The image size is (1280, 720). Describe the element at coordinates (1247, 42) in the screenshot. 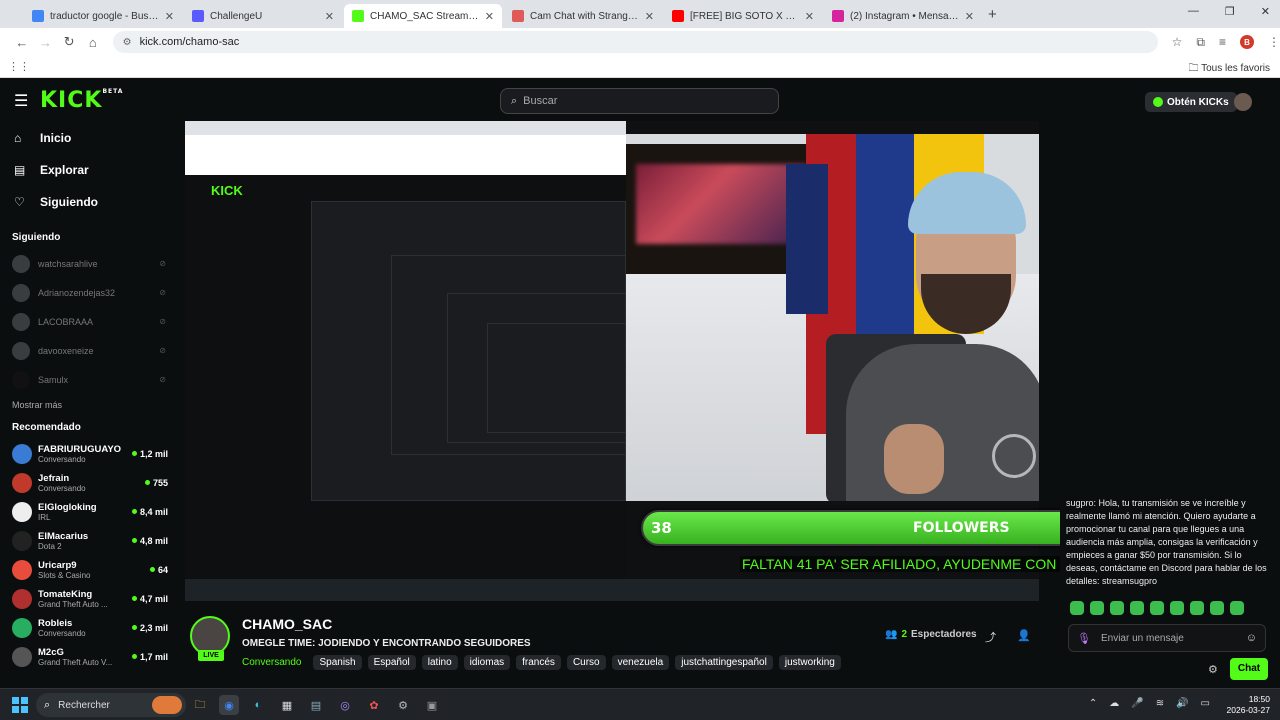

I see `profile-avatar: B` at that location.